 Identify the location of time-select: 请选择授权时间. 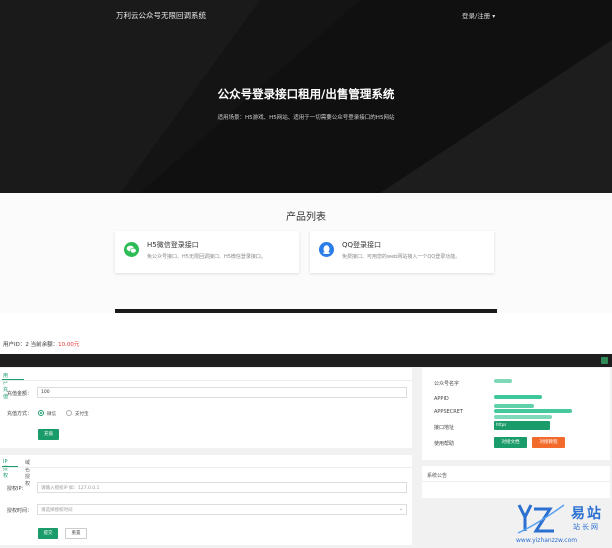
(222, 509).